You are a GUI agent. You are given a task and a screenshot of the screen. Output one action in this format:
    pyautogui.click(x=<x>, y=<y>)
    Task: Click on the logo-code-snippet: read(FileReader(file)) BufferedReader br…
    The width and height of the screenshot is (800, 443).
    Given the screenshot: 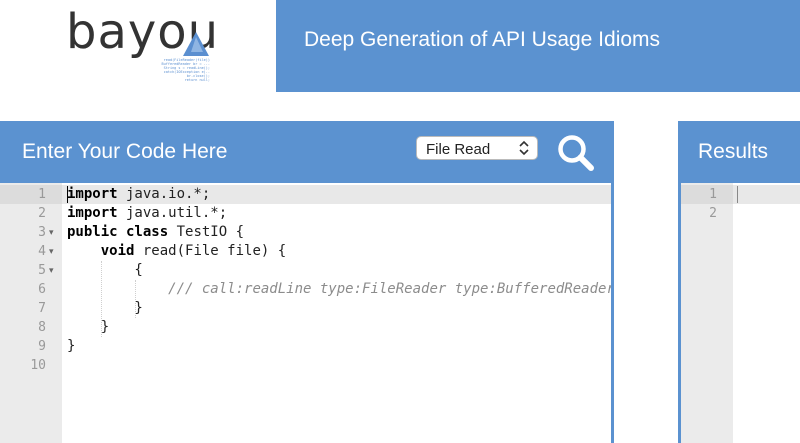 What is the action you would take?
    pyautogui.click(x=185, y=70)
    